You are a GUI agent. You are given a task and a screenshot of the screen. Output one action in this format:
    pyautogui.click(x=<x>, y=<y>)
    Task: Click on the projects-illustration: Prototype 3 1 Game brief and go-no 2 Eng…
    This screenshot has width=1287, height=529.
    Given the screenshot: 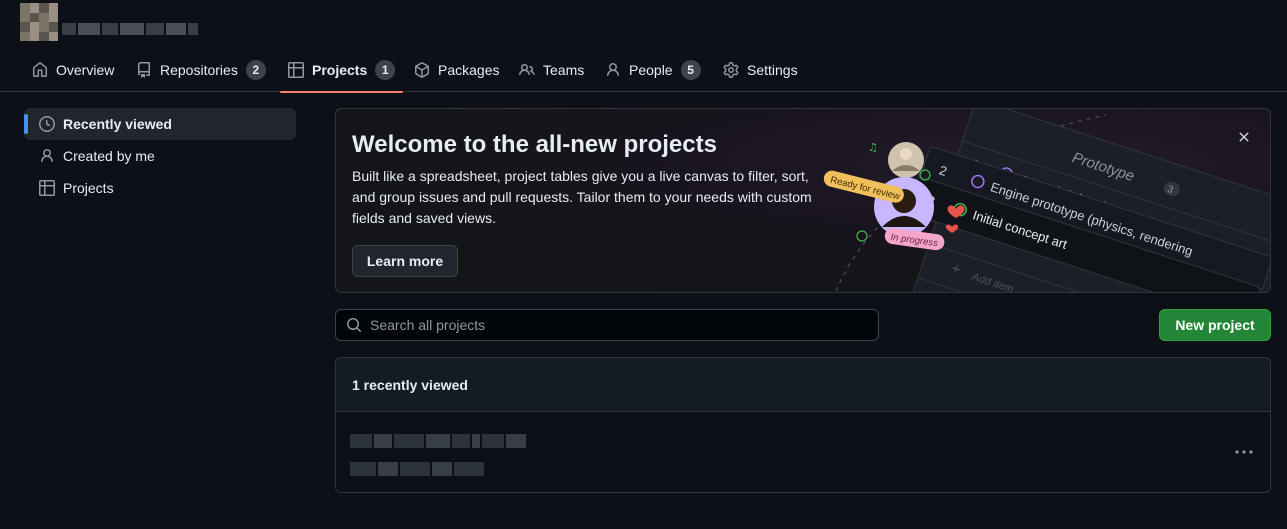 What is the action you would take?
    pyautogui.click(x=1046, y=200)
    